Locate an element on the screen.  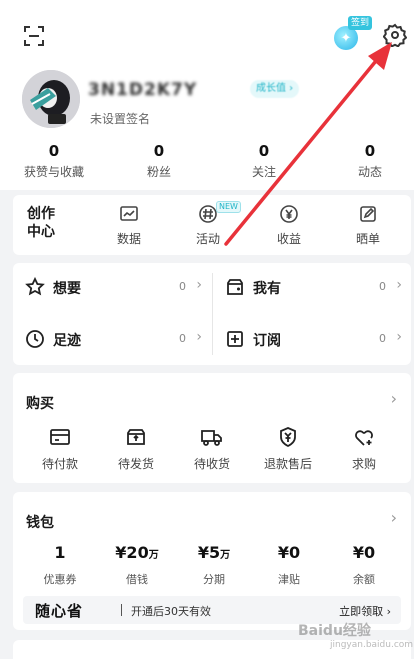
subscription-count: 0 is located at coordinates (382, 338).